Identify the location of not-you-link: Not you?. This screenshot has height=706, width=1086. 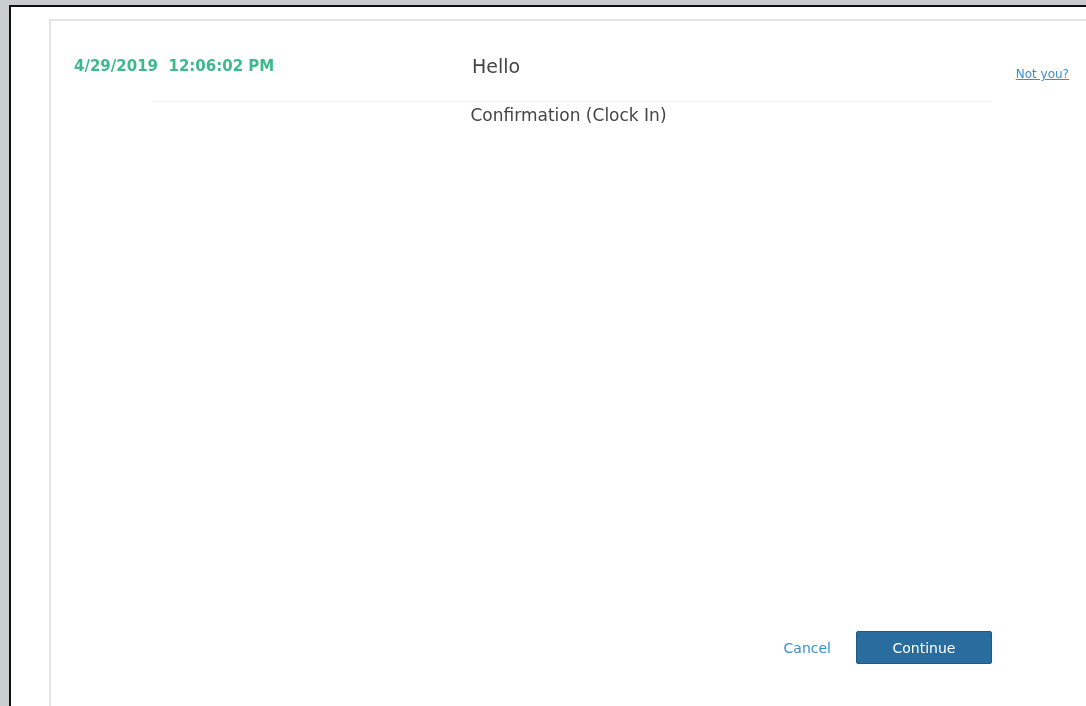
(1042, 74).